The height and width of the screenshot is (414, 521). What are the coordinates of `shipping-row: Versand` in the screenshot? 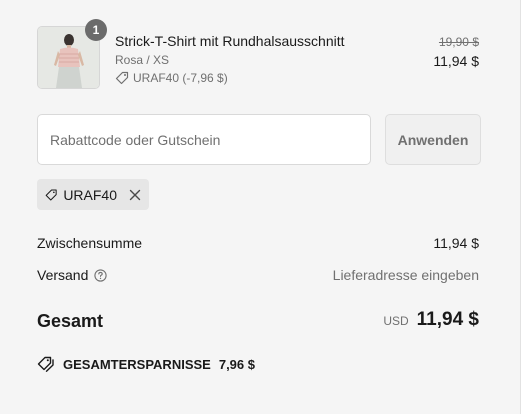 It's located at (72, 275).